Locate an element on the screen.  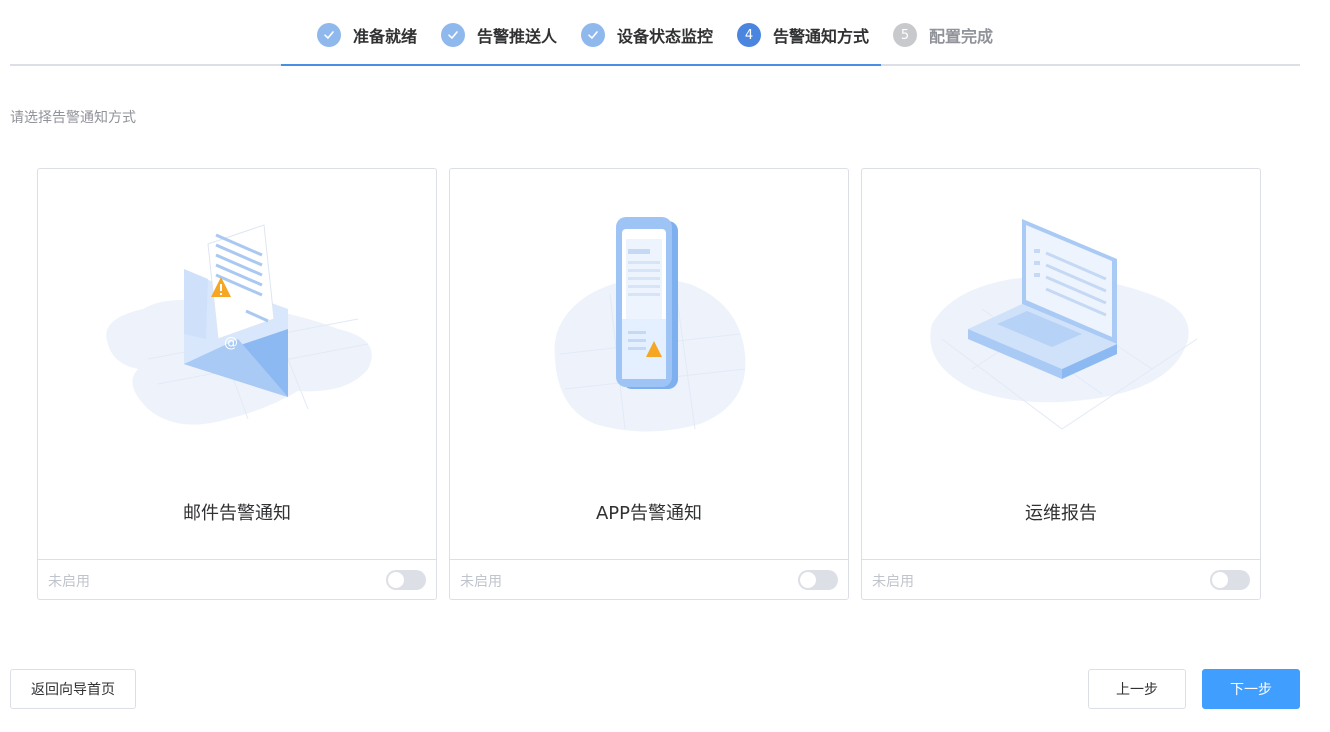
step-config-done: 5 配置完成 is located at coordinates (943, 35).